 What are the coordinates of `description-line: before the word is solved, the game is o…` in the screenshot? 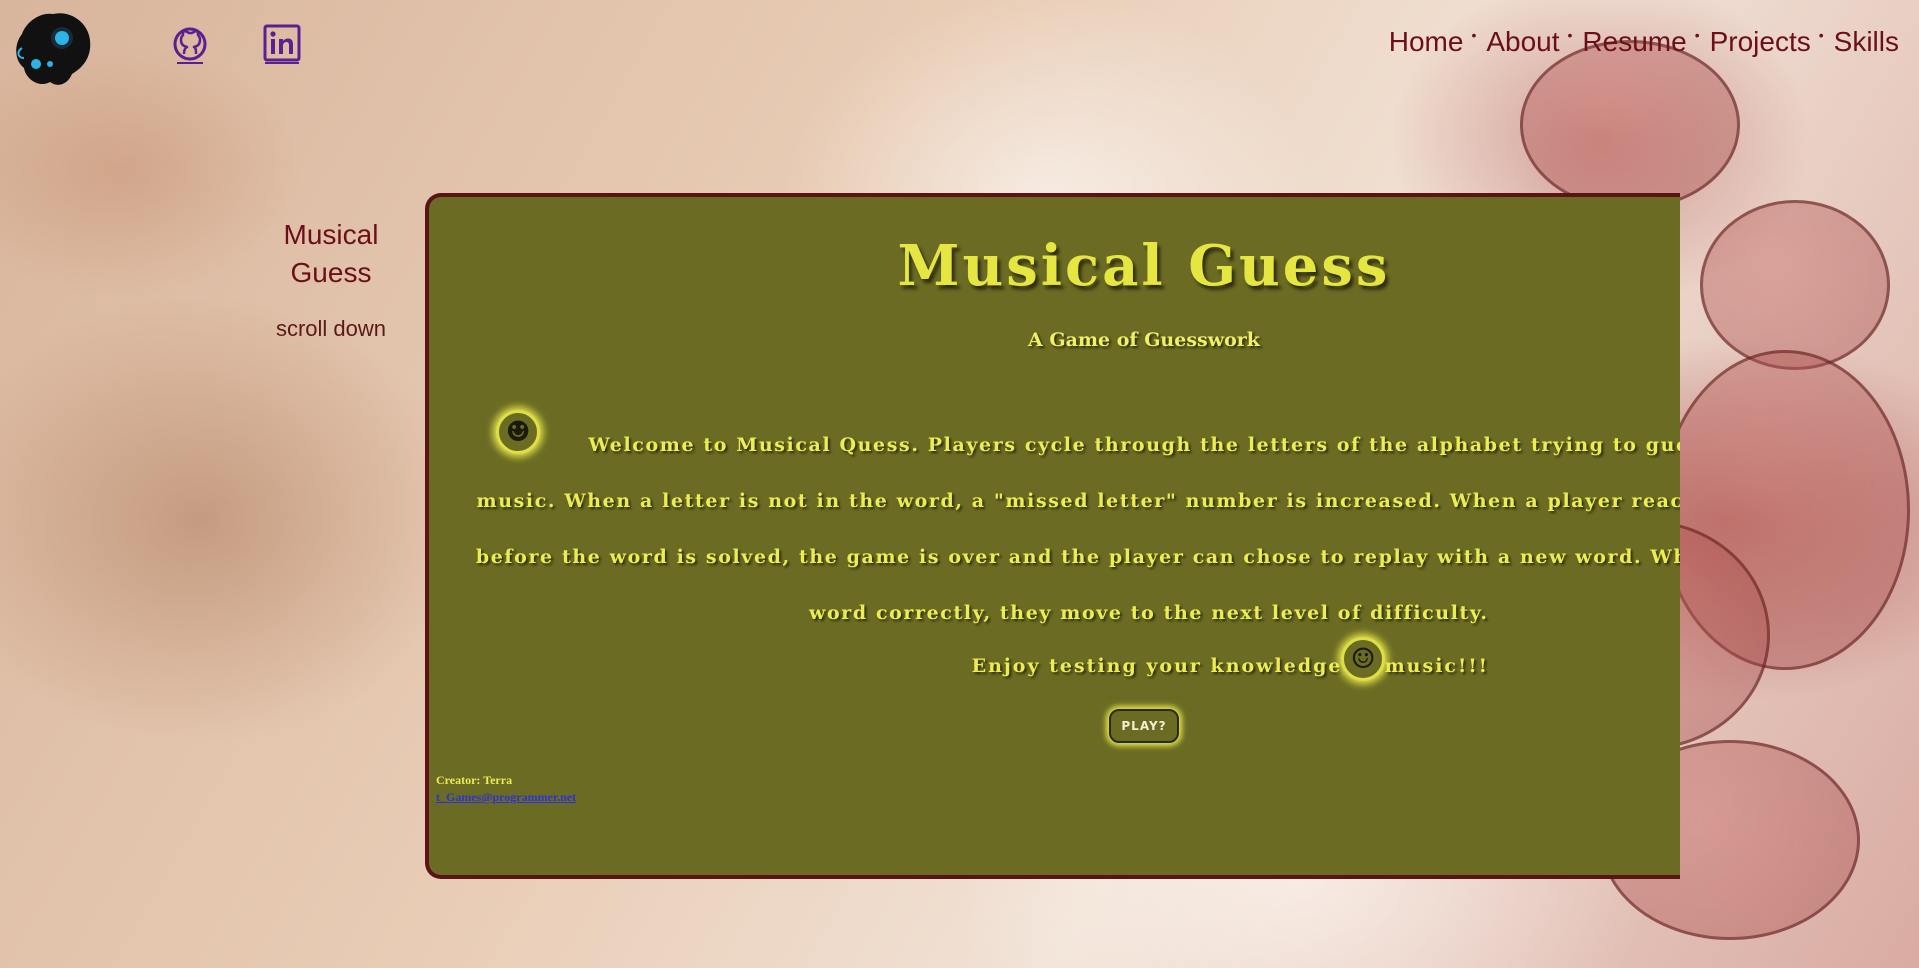 It's located at (1077, 557).